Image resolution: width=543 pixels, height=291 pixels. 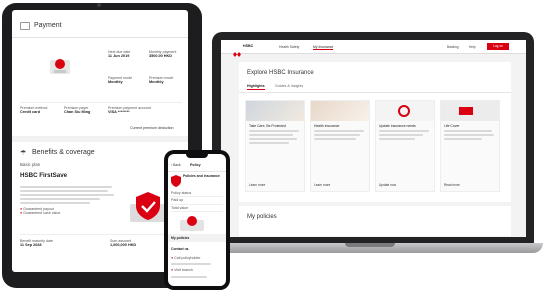 I want to click on plan-label: Basic plan, so click(x=30, y=164).